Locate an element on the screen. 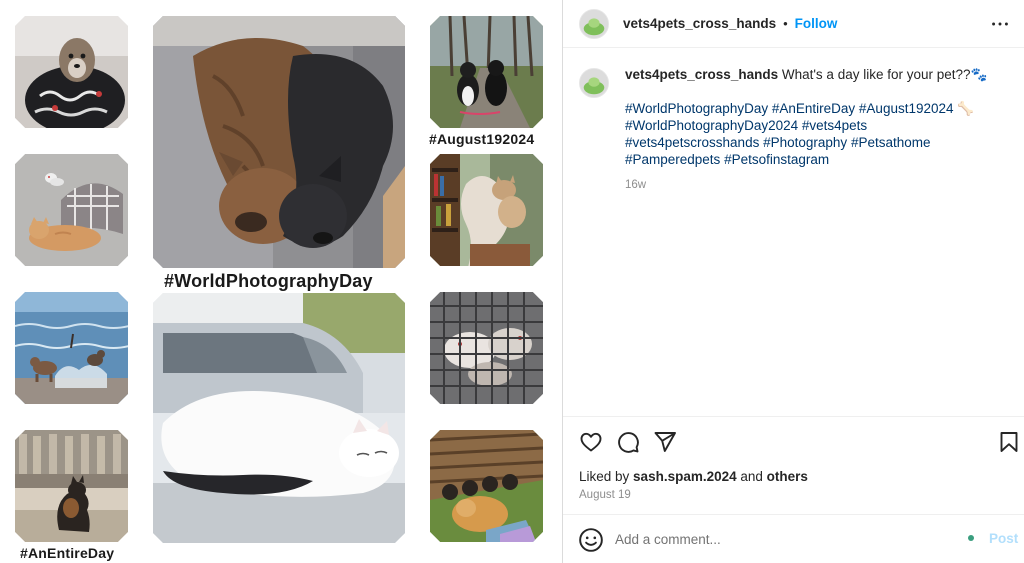 The height and width of the screenshot is (563, 1024). comment-bar: Post is located at coordinates (793, 538).